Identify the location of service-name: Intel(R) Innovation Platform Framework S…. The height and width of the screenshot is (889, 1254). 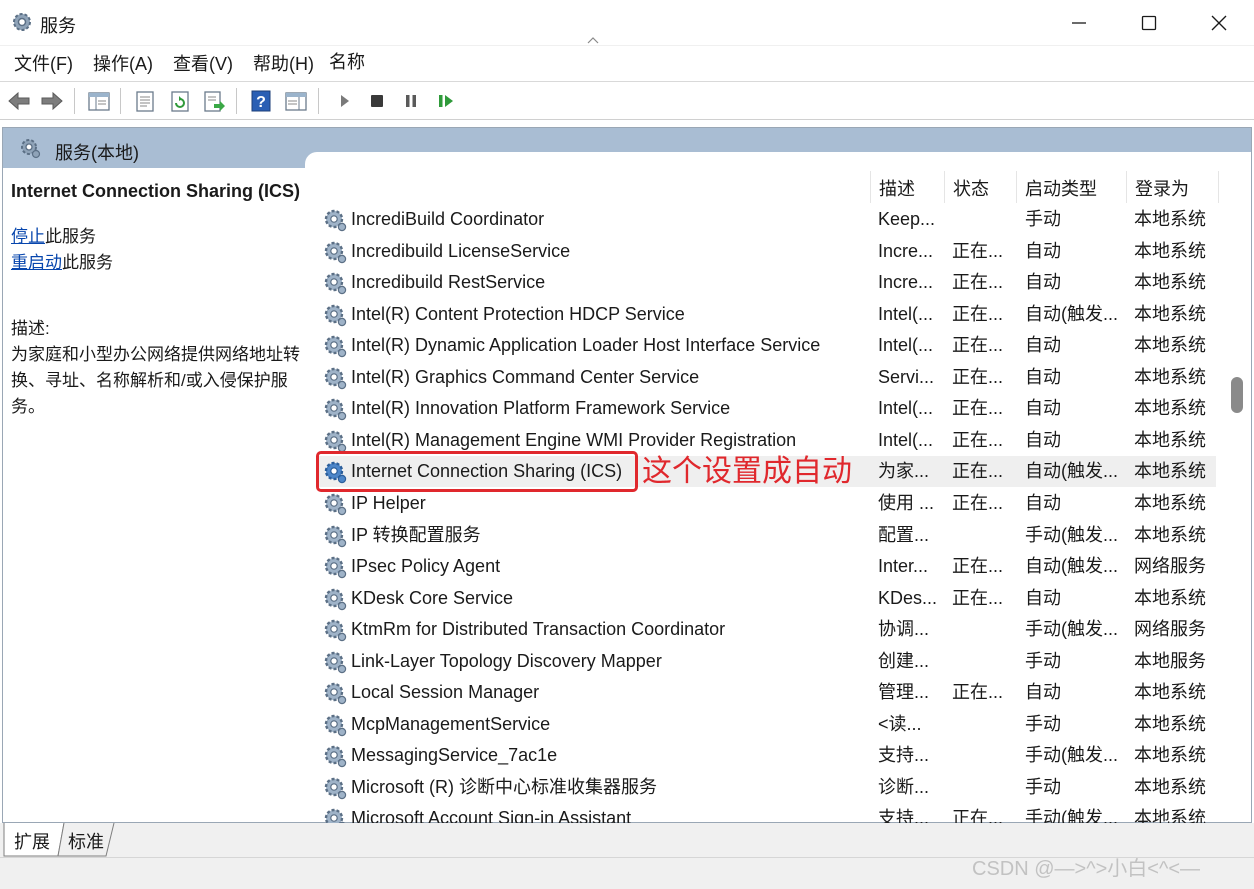
(541, 408).